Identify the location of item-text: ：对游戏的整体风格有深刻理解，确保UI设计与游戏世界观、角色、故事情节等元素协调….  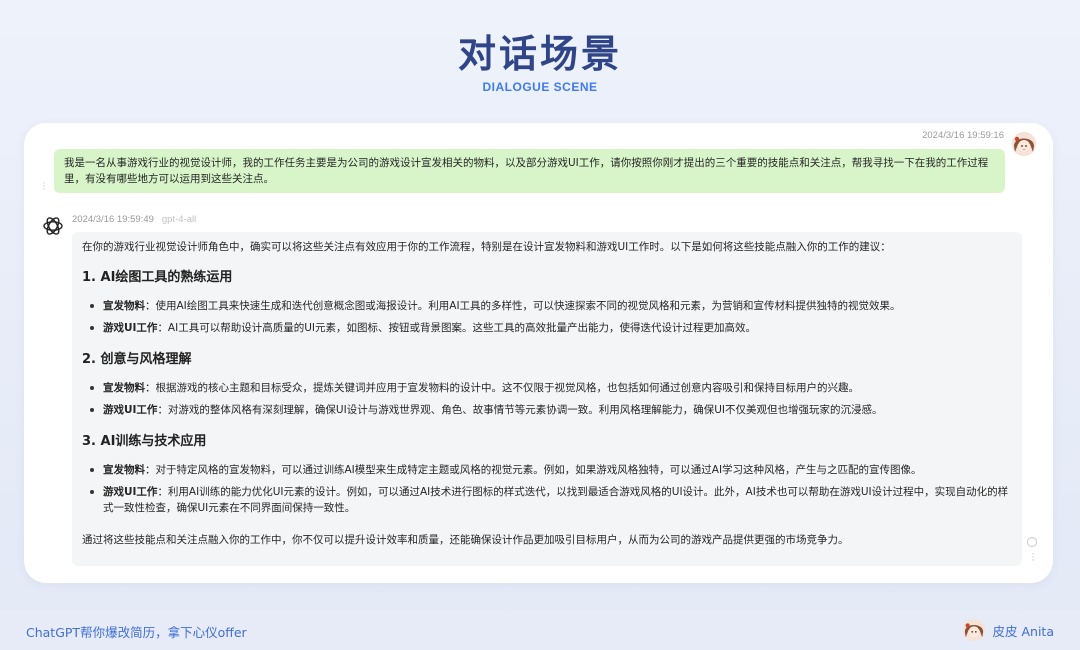
(520, 410).